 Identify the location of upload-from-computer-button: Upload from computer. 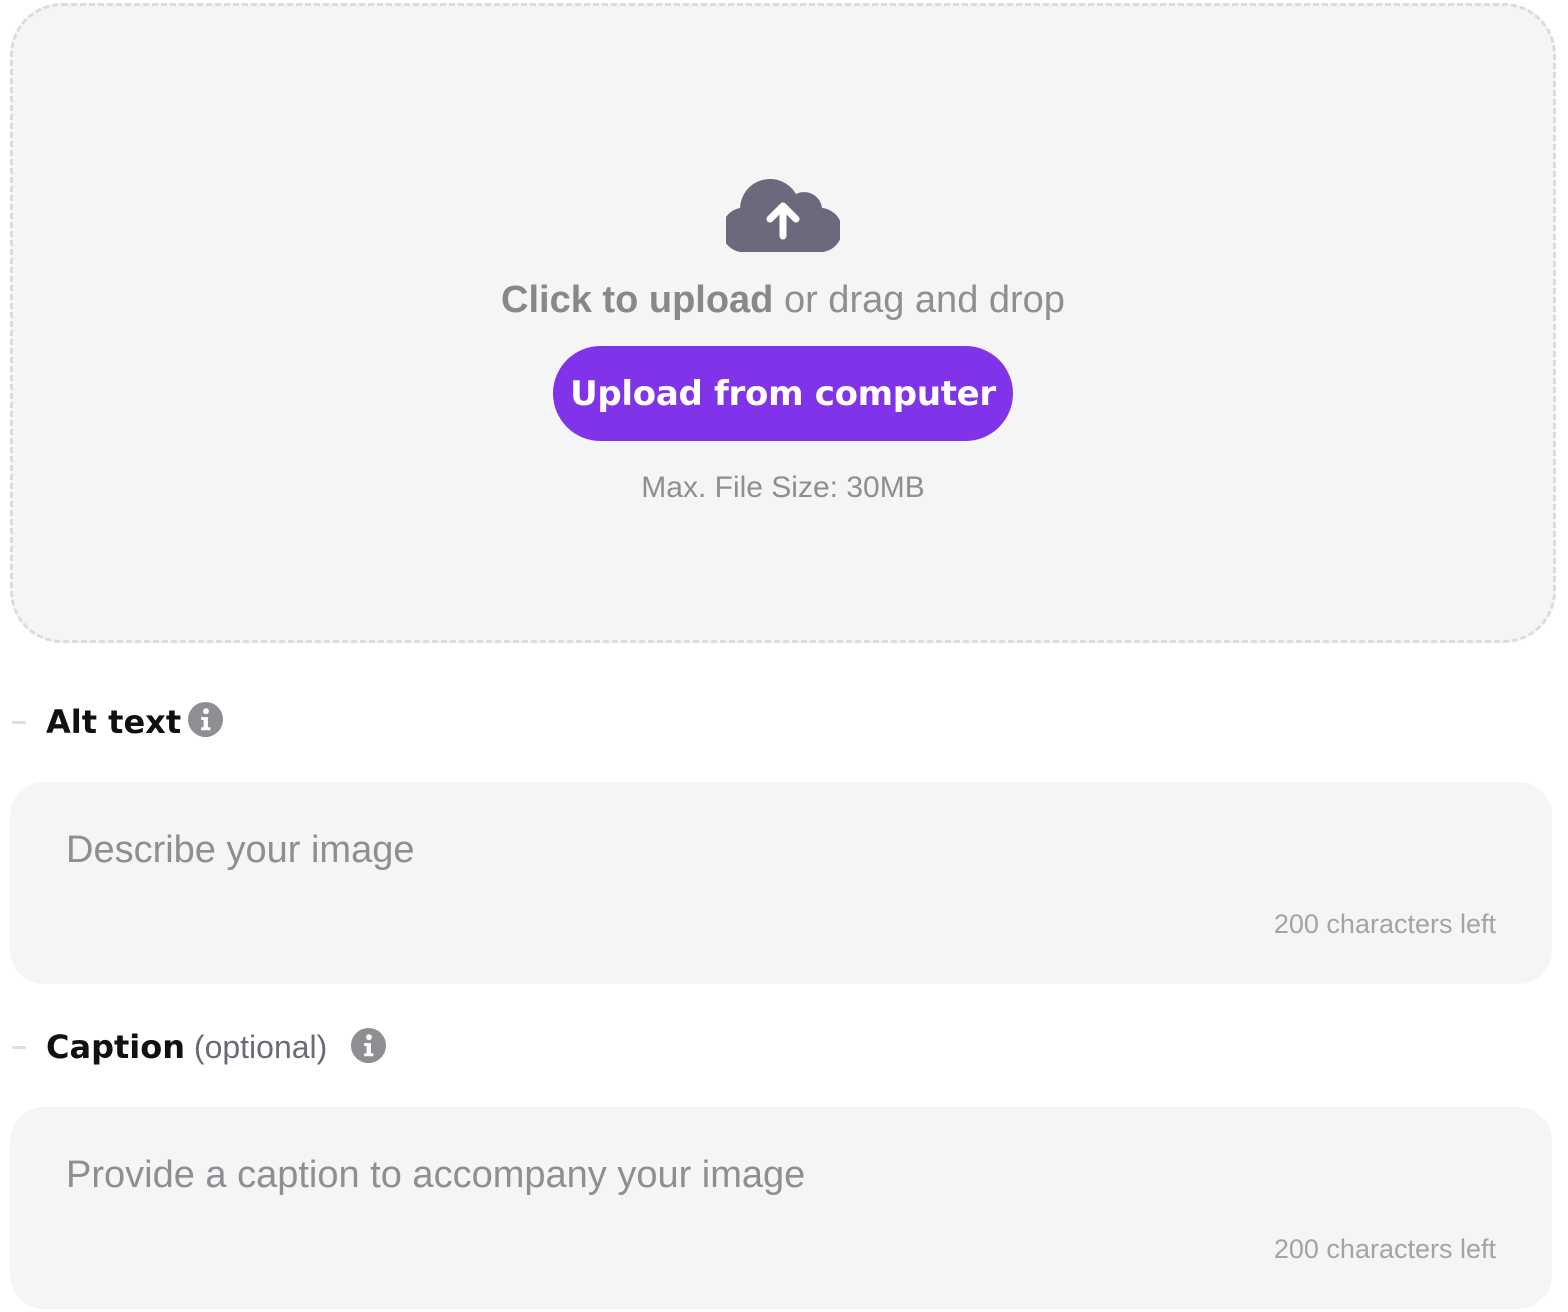
(783, 393).